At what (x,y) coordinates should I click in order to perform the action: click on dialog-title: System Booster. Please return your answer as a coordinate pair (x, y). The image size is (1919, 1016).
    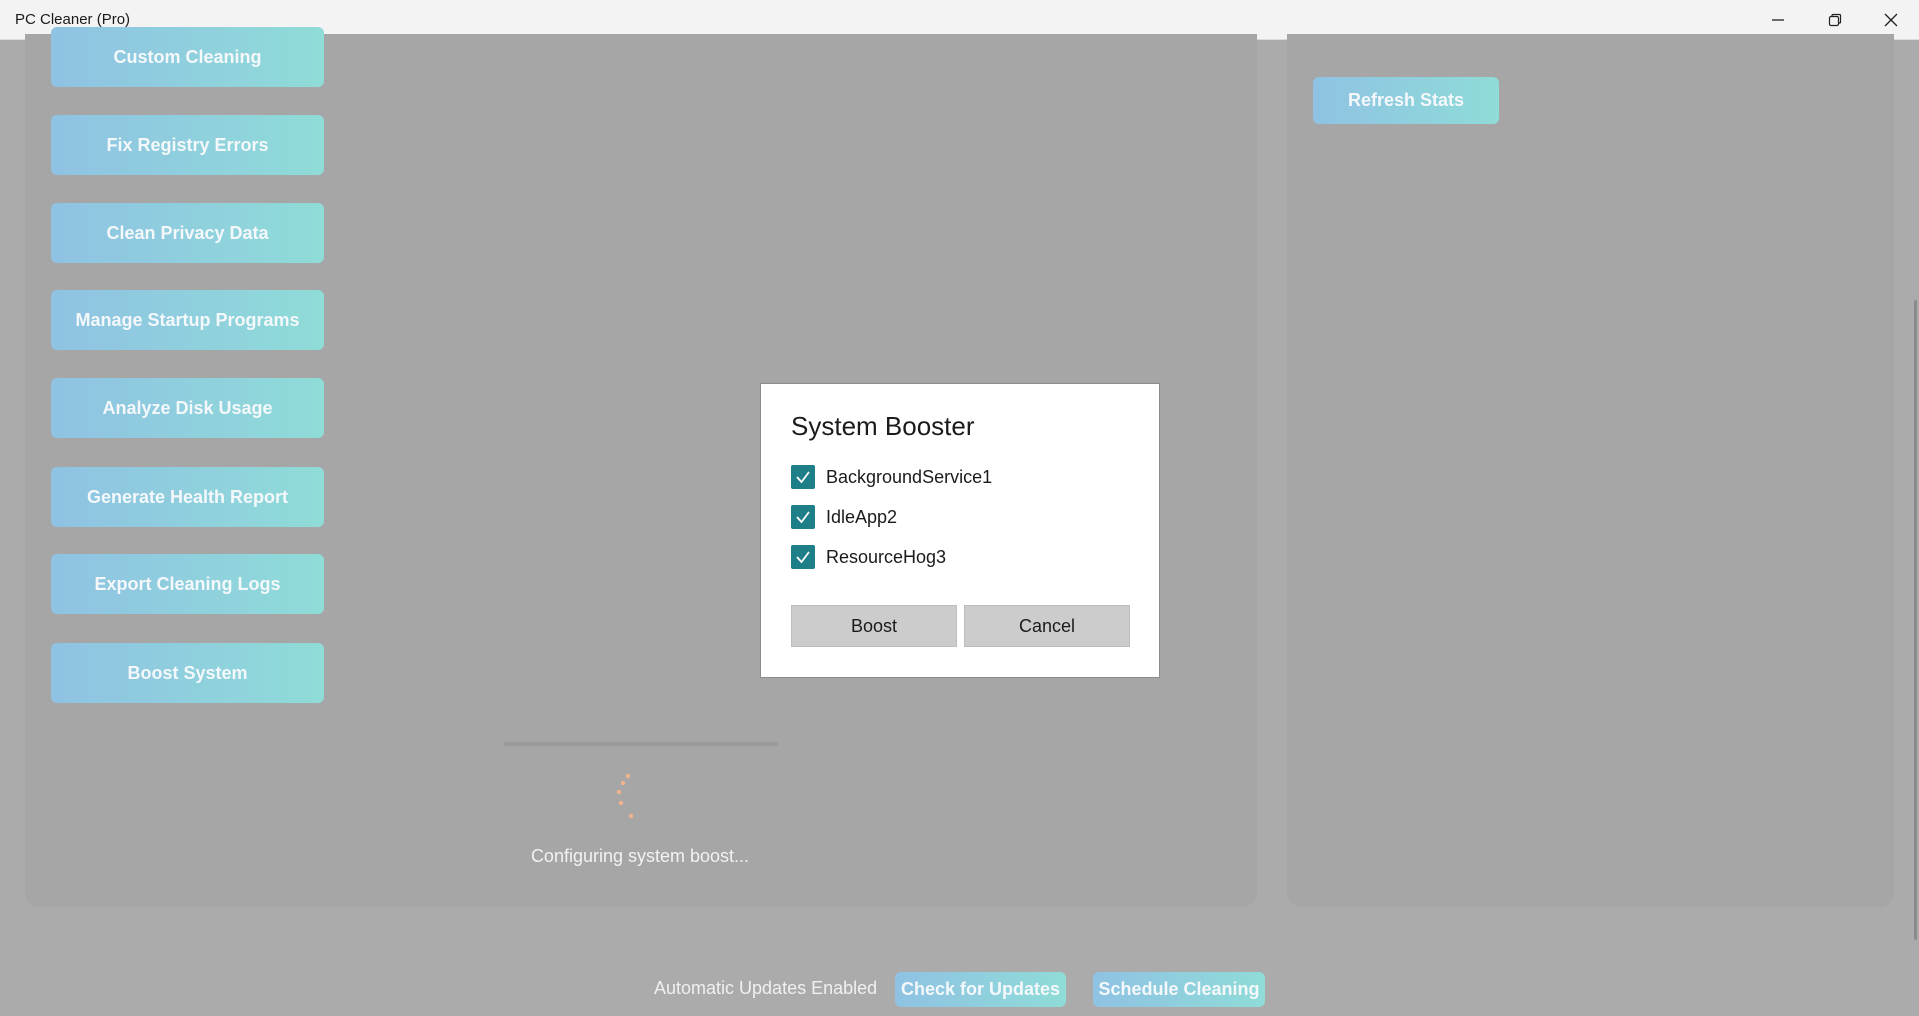
    Looking at the image, I should click on (883, 426).